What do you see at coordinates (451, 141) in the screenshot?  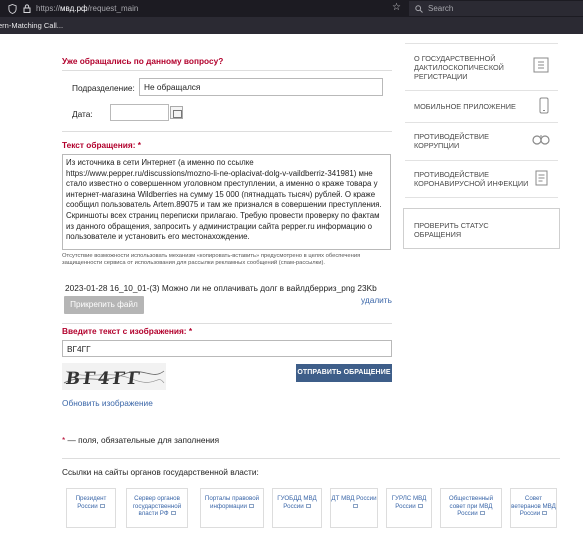 I see `sidebar-item-label: ПРОТИВОДЕЙСТВИЕ КОРРУПЦИИ` at bounding box center [451, 141].